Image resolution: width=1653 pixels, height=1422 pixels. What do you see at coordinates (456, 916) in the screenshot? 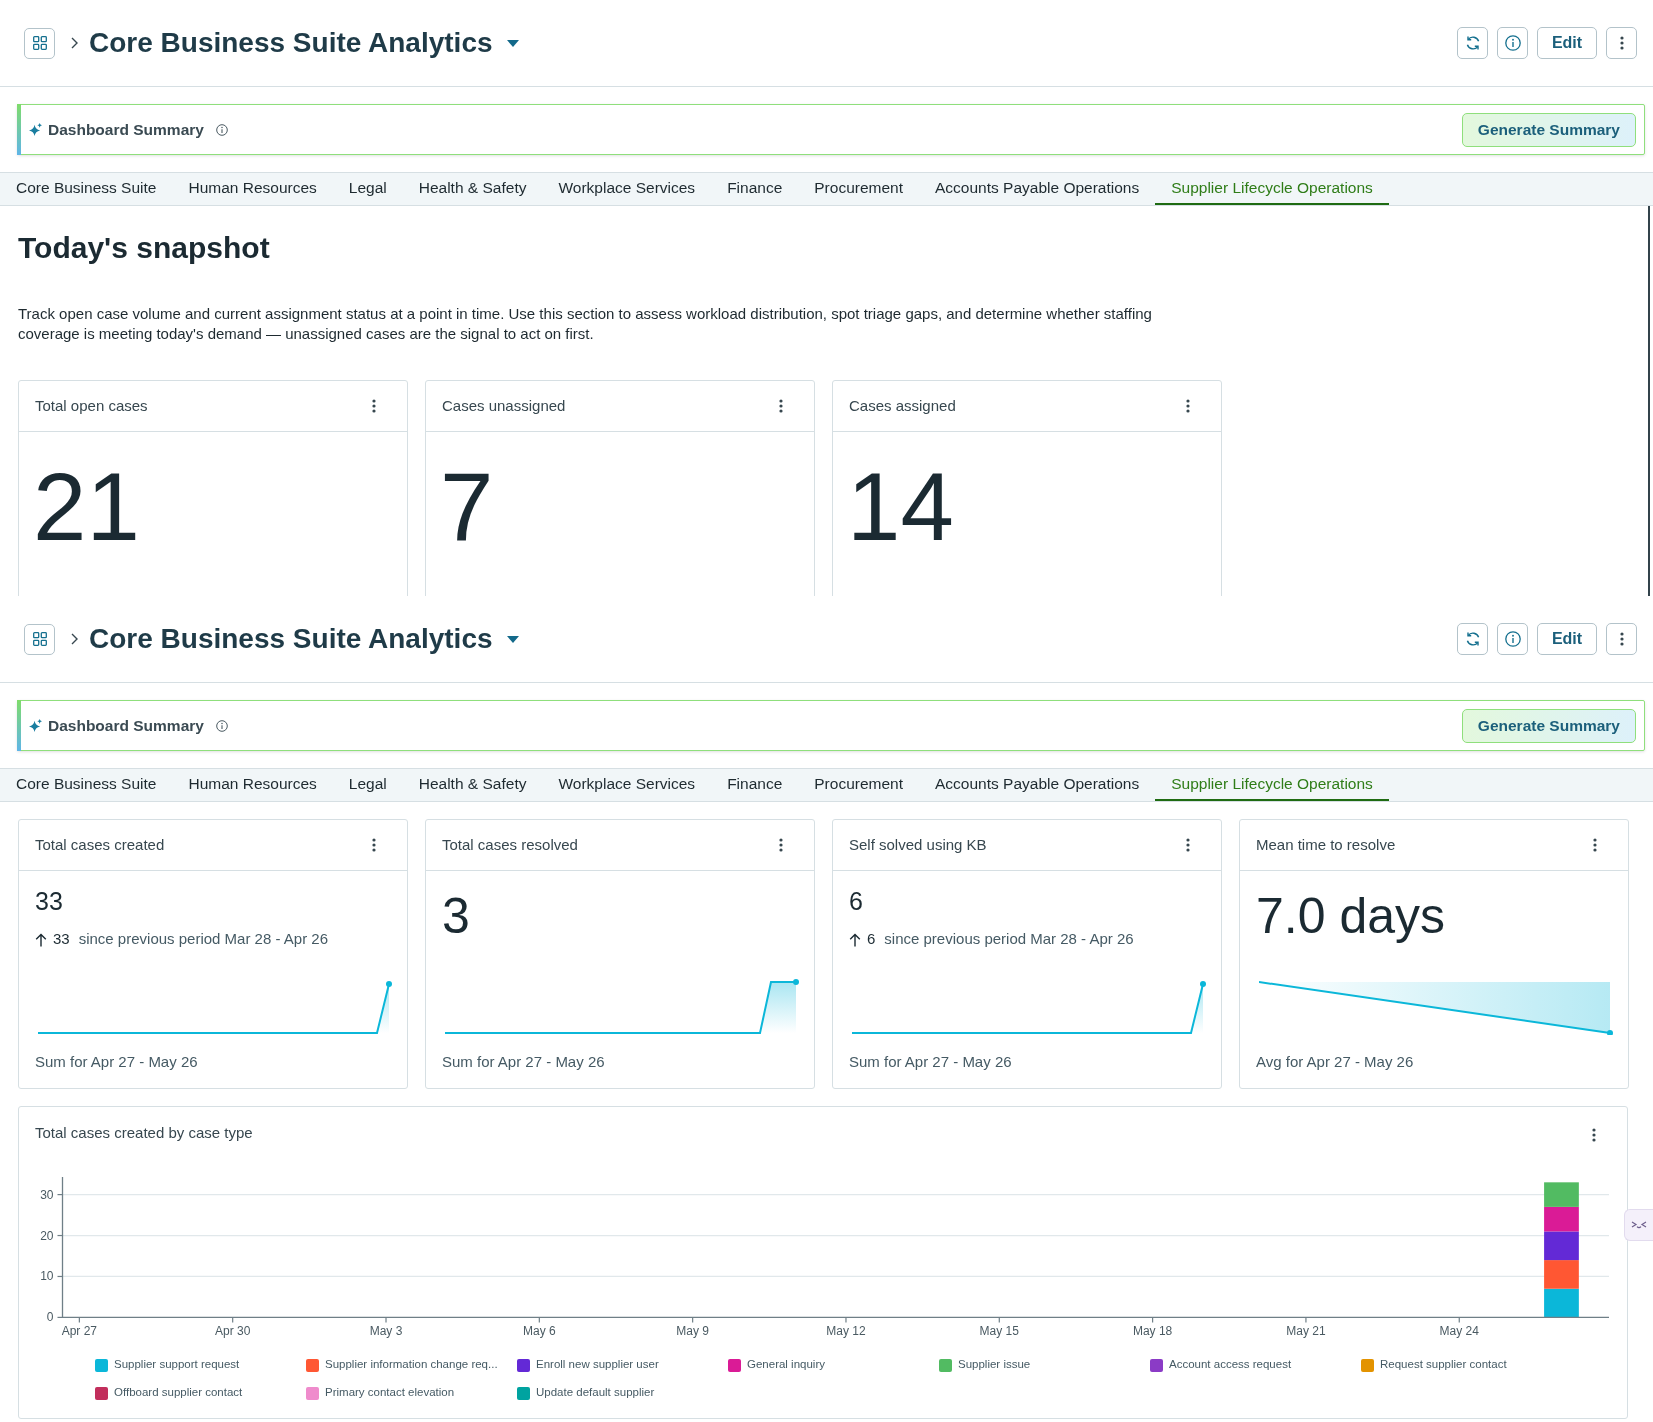
I see `kpi-value: 3` at bounding box center [456, 916].